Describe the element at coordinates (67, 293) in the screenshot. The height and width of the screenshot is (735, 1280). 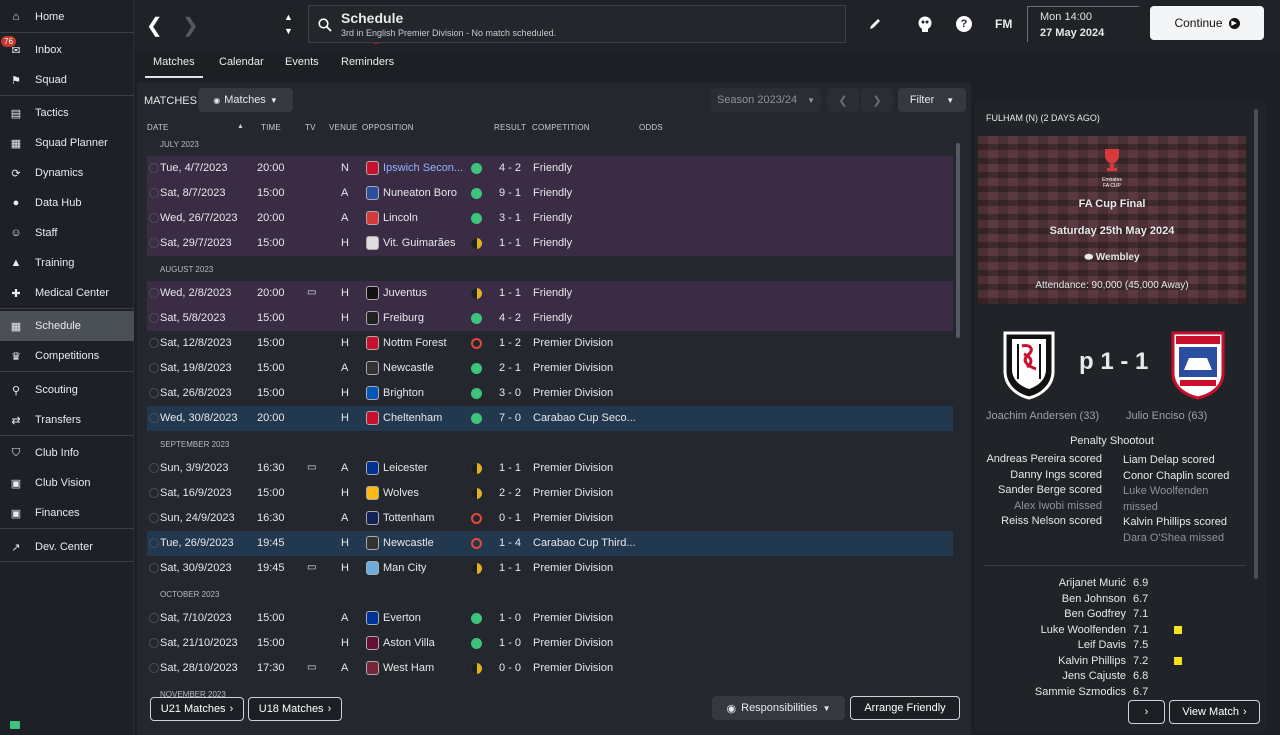
I see `sidebar-item-medical-center: ✚ Medical Center` at that location.